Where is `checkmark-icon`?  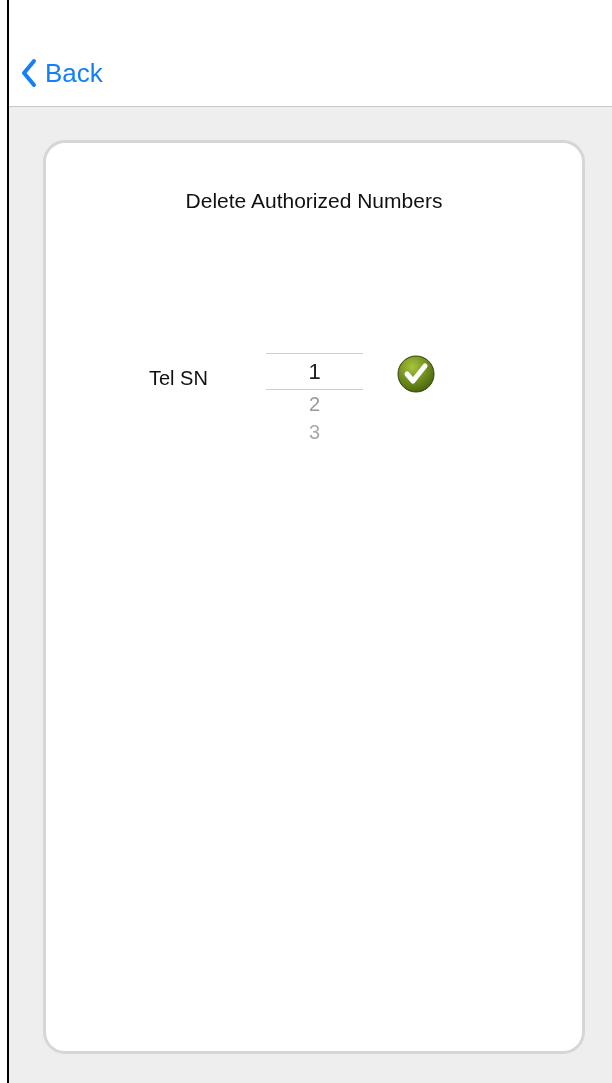
checkmark-icon is located at coordinates (416, 373).